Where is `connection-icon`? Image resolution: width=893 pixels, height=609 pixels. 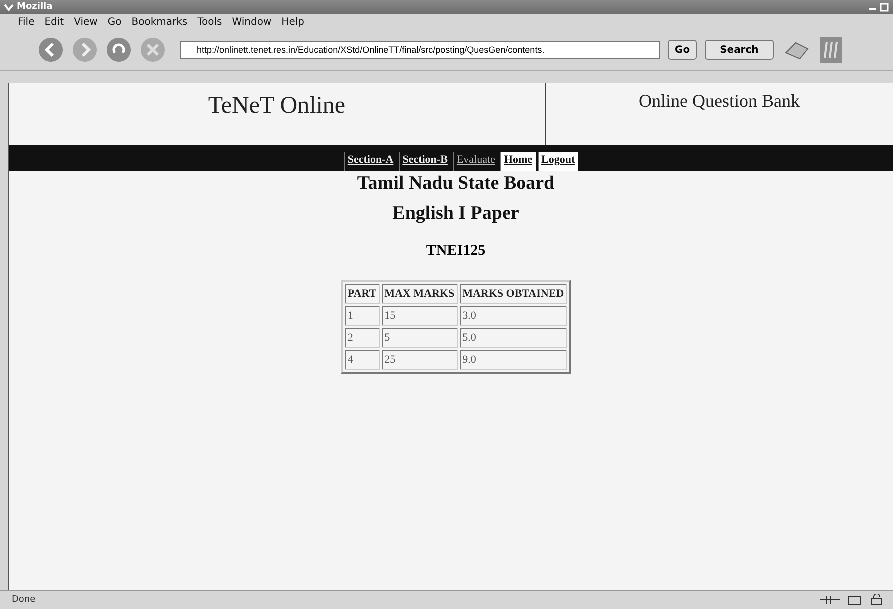 connection-icon is located at coordinates (830, 600).